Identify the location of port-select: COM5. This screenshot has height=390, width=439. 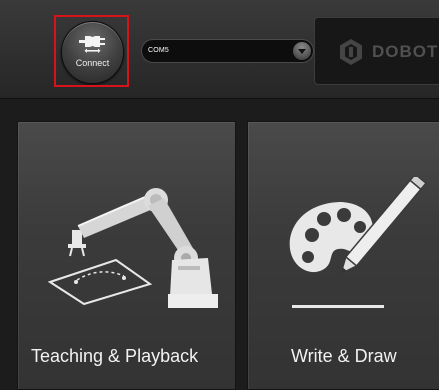
(227, 51).